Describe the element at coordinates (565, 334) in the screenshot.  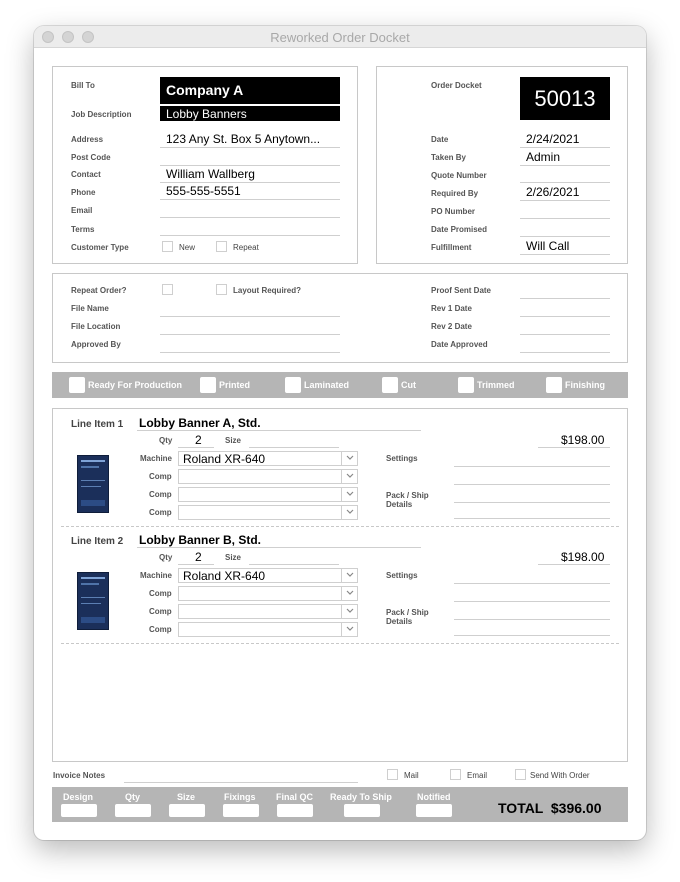
I see `rev2-date-field` at that location.